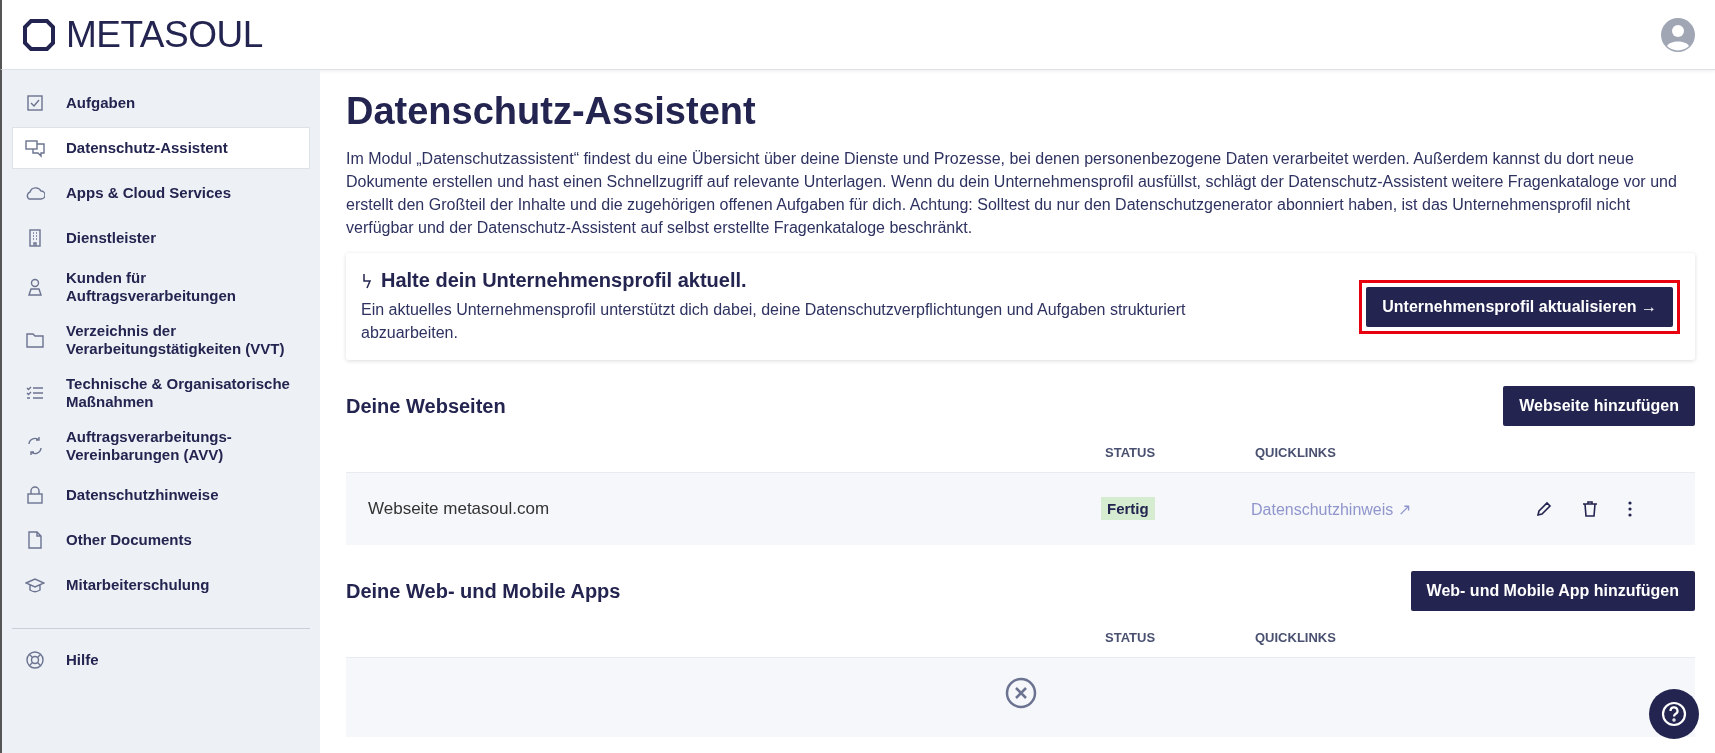 This screenshot has width=1715, height=753. I want to click on person-icon, so click(35, 287).